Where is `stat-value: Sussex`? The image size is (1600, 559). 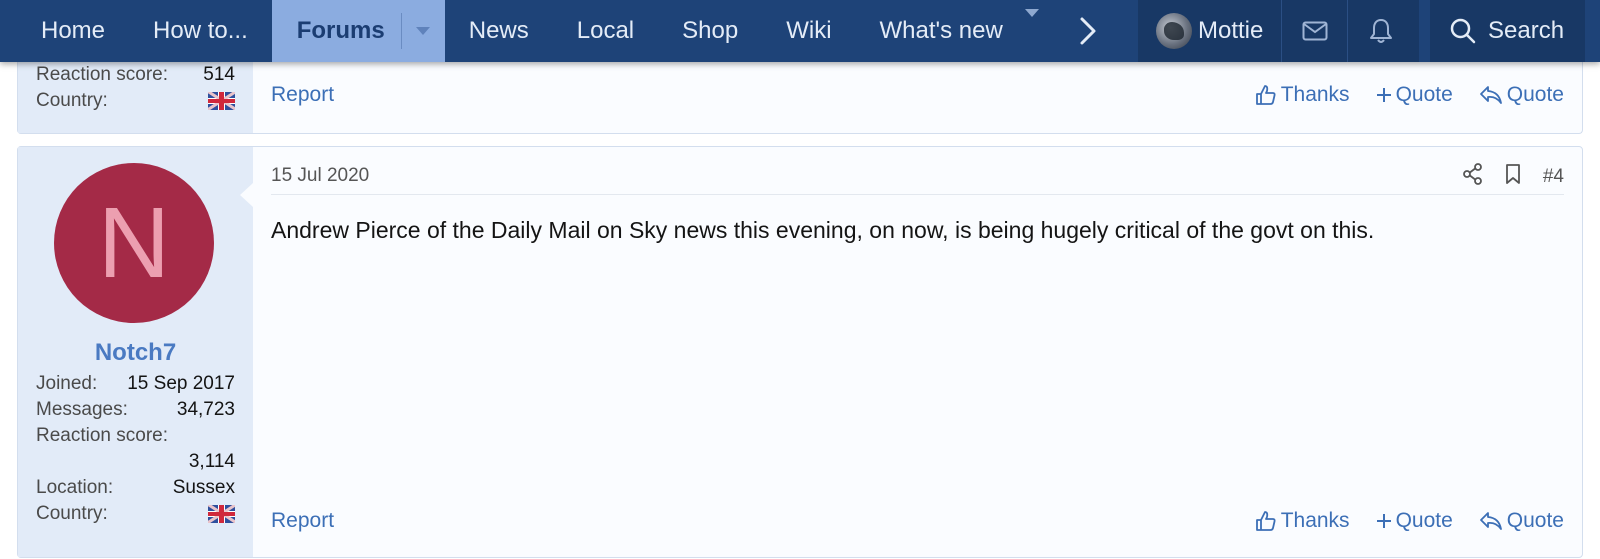
stat-value: Sussex is located at coordinates (204, 488).